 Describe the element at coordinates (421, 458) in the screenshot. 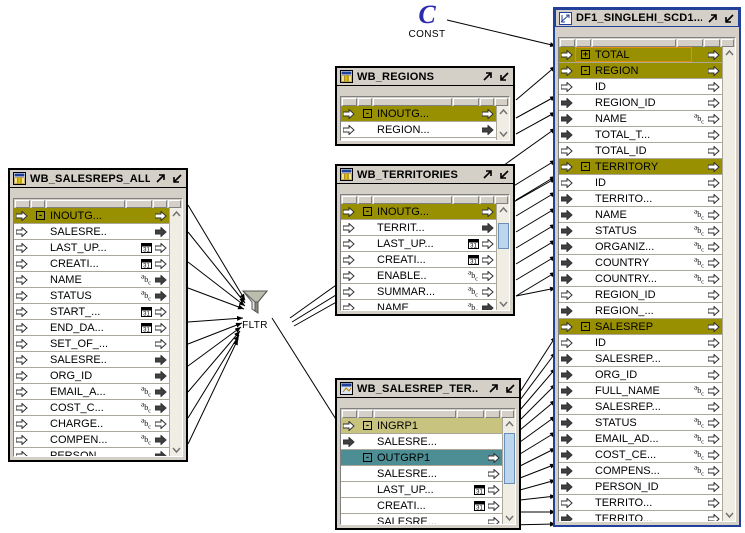

I see `group-row: - OUTGRP1` at that location.